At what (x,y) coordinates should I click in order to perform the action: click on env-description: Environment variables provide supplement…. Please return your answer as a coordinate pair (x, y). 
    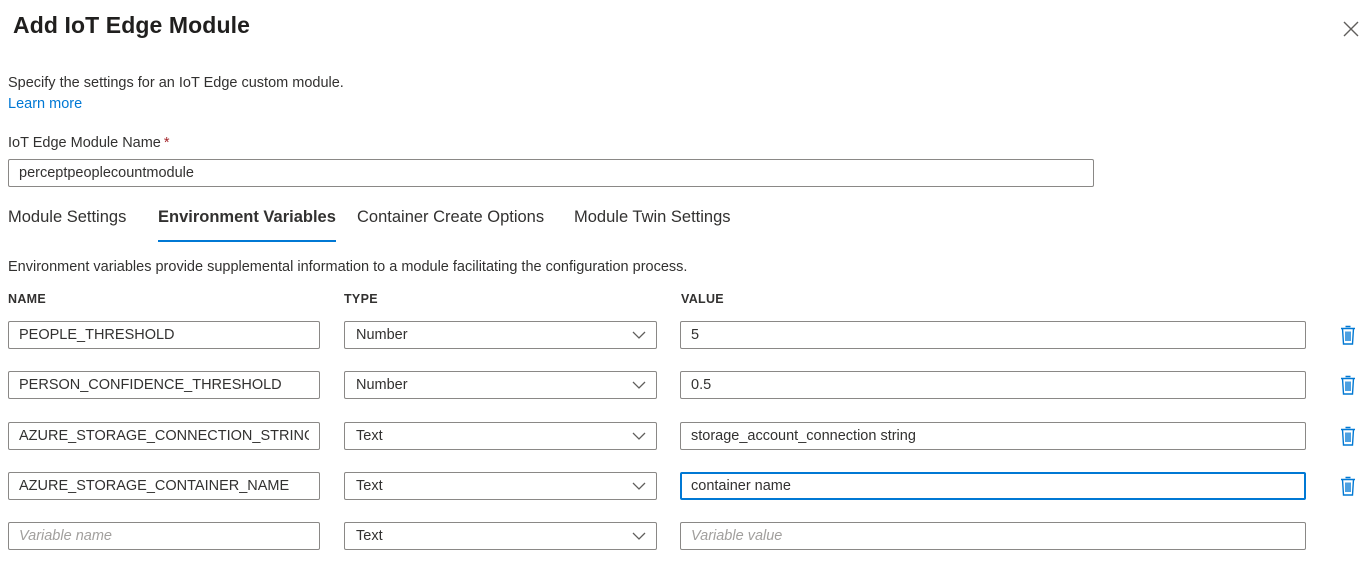
    Looking at the image, I should click on (348, 267).